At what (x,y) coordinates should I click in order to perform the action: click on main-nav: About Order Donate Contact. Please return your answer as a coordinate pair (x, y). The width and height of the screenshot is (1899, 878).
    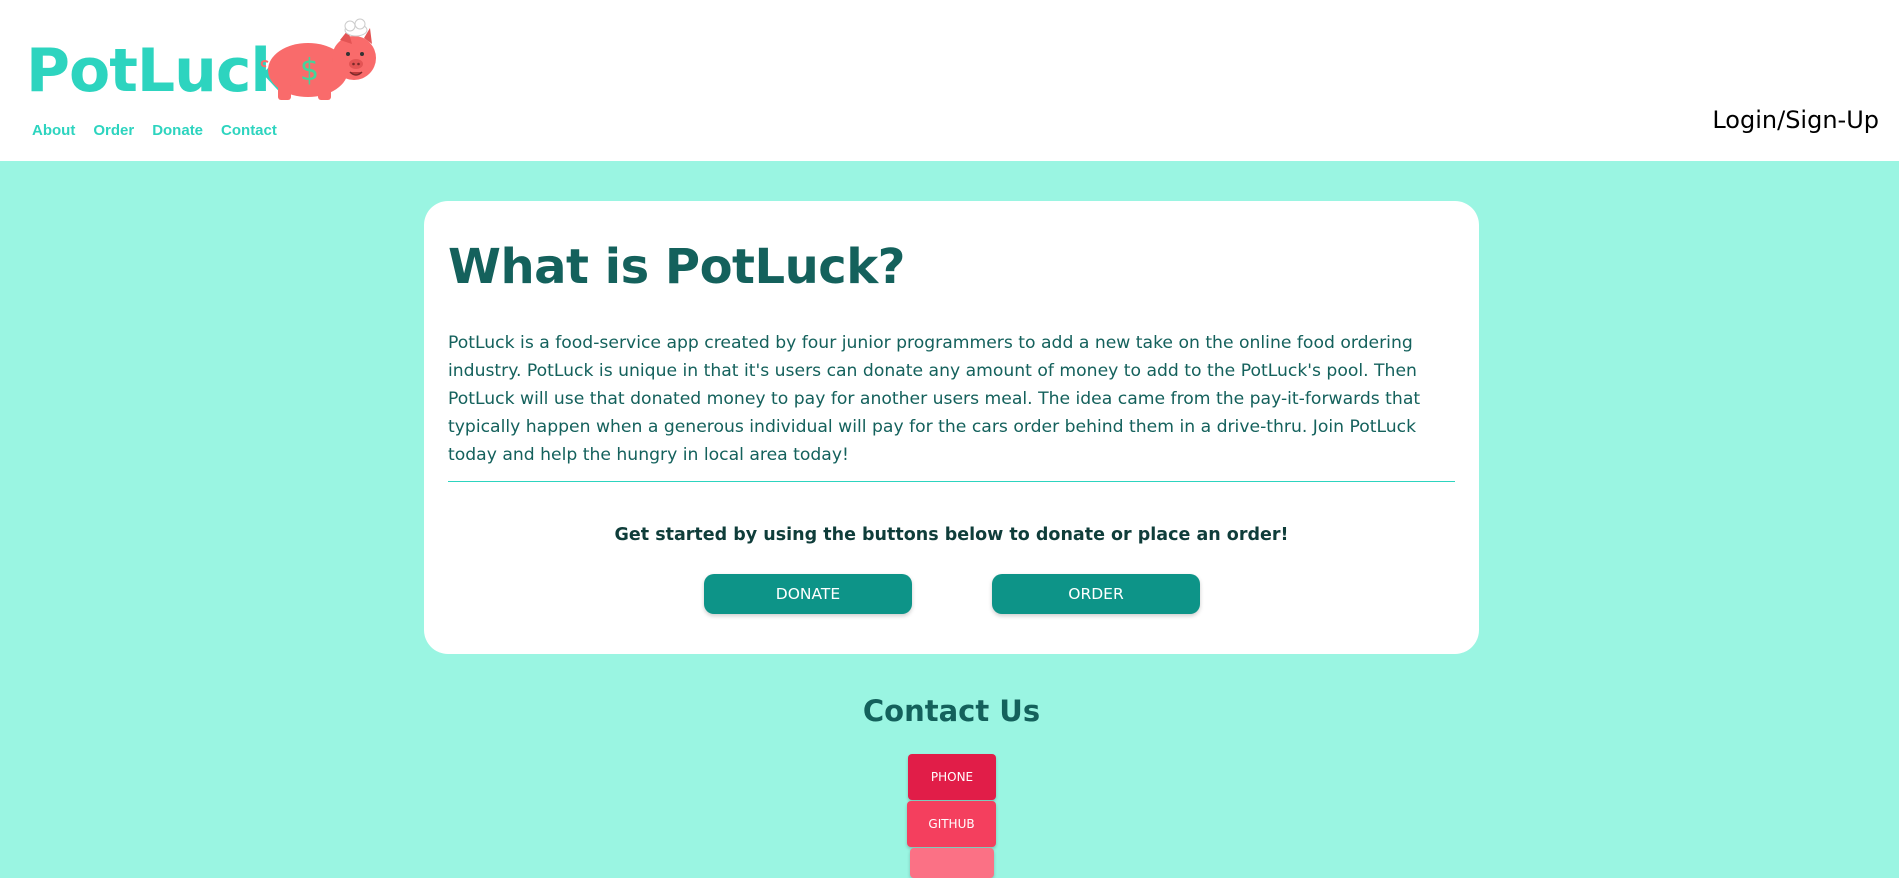
    Looking at the image, I should click on (154, 130).